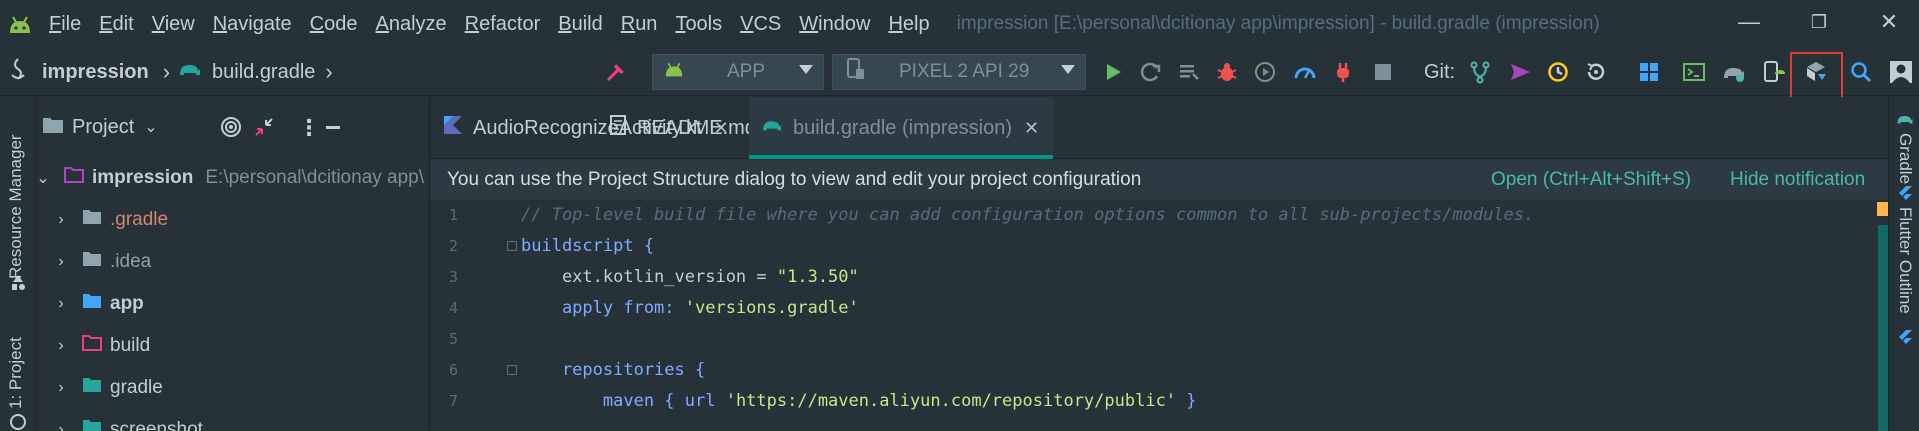 Image resolution: width=1919 pixels, height=431 pixels. Describe the element at coordinates (1734, 72) in the screenshot. I see `gradle-sync-icon` at that location.